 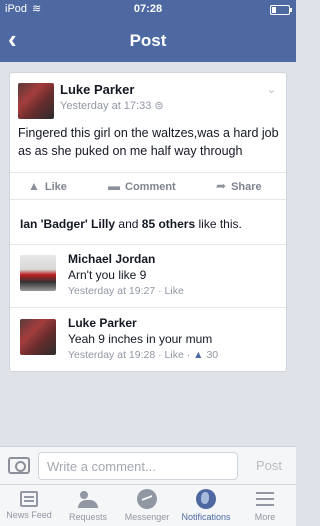 I want to click on comment-author-name: Michael Jordan, so click(x=111, y=259).